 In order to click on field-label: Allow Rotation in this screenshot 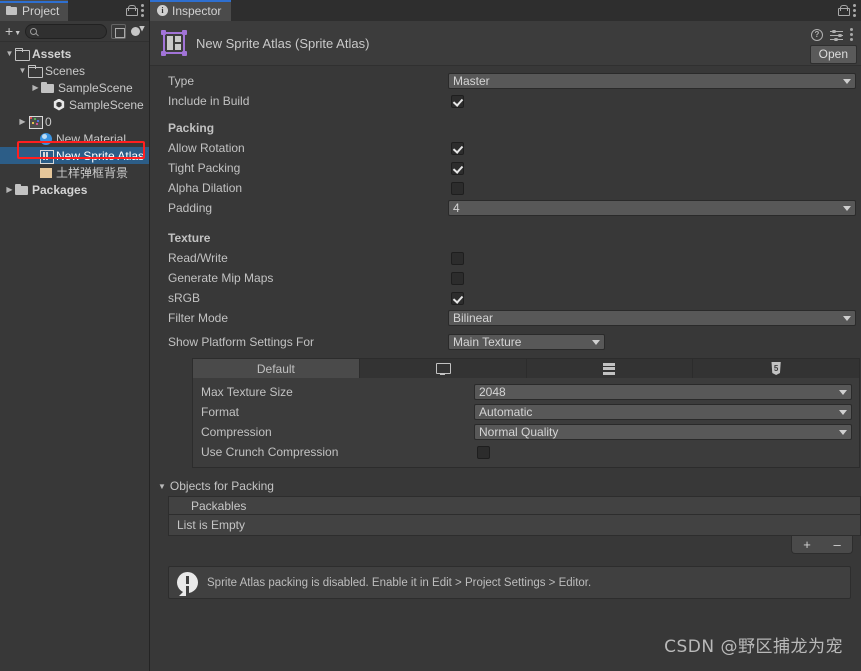, I will do `click(206, 148)`.